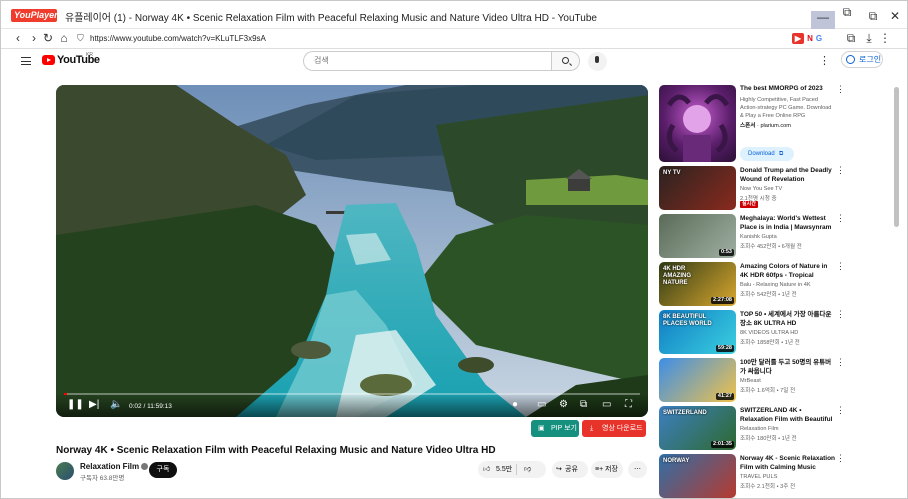  I want to click on microphone-icon, so click(597, 61).